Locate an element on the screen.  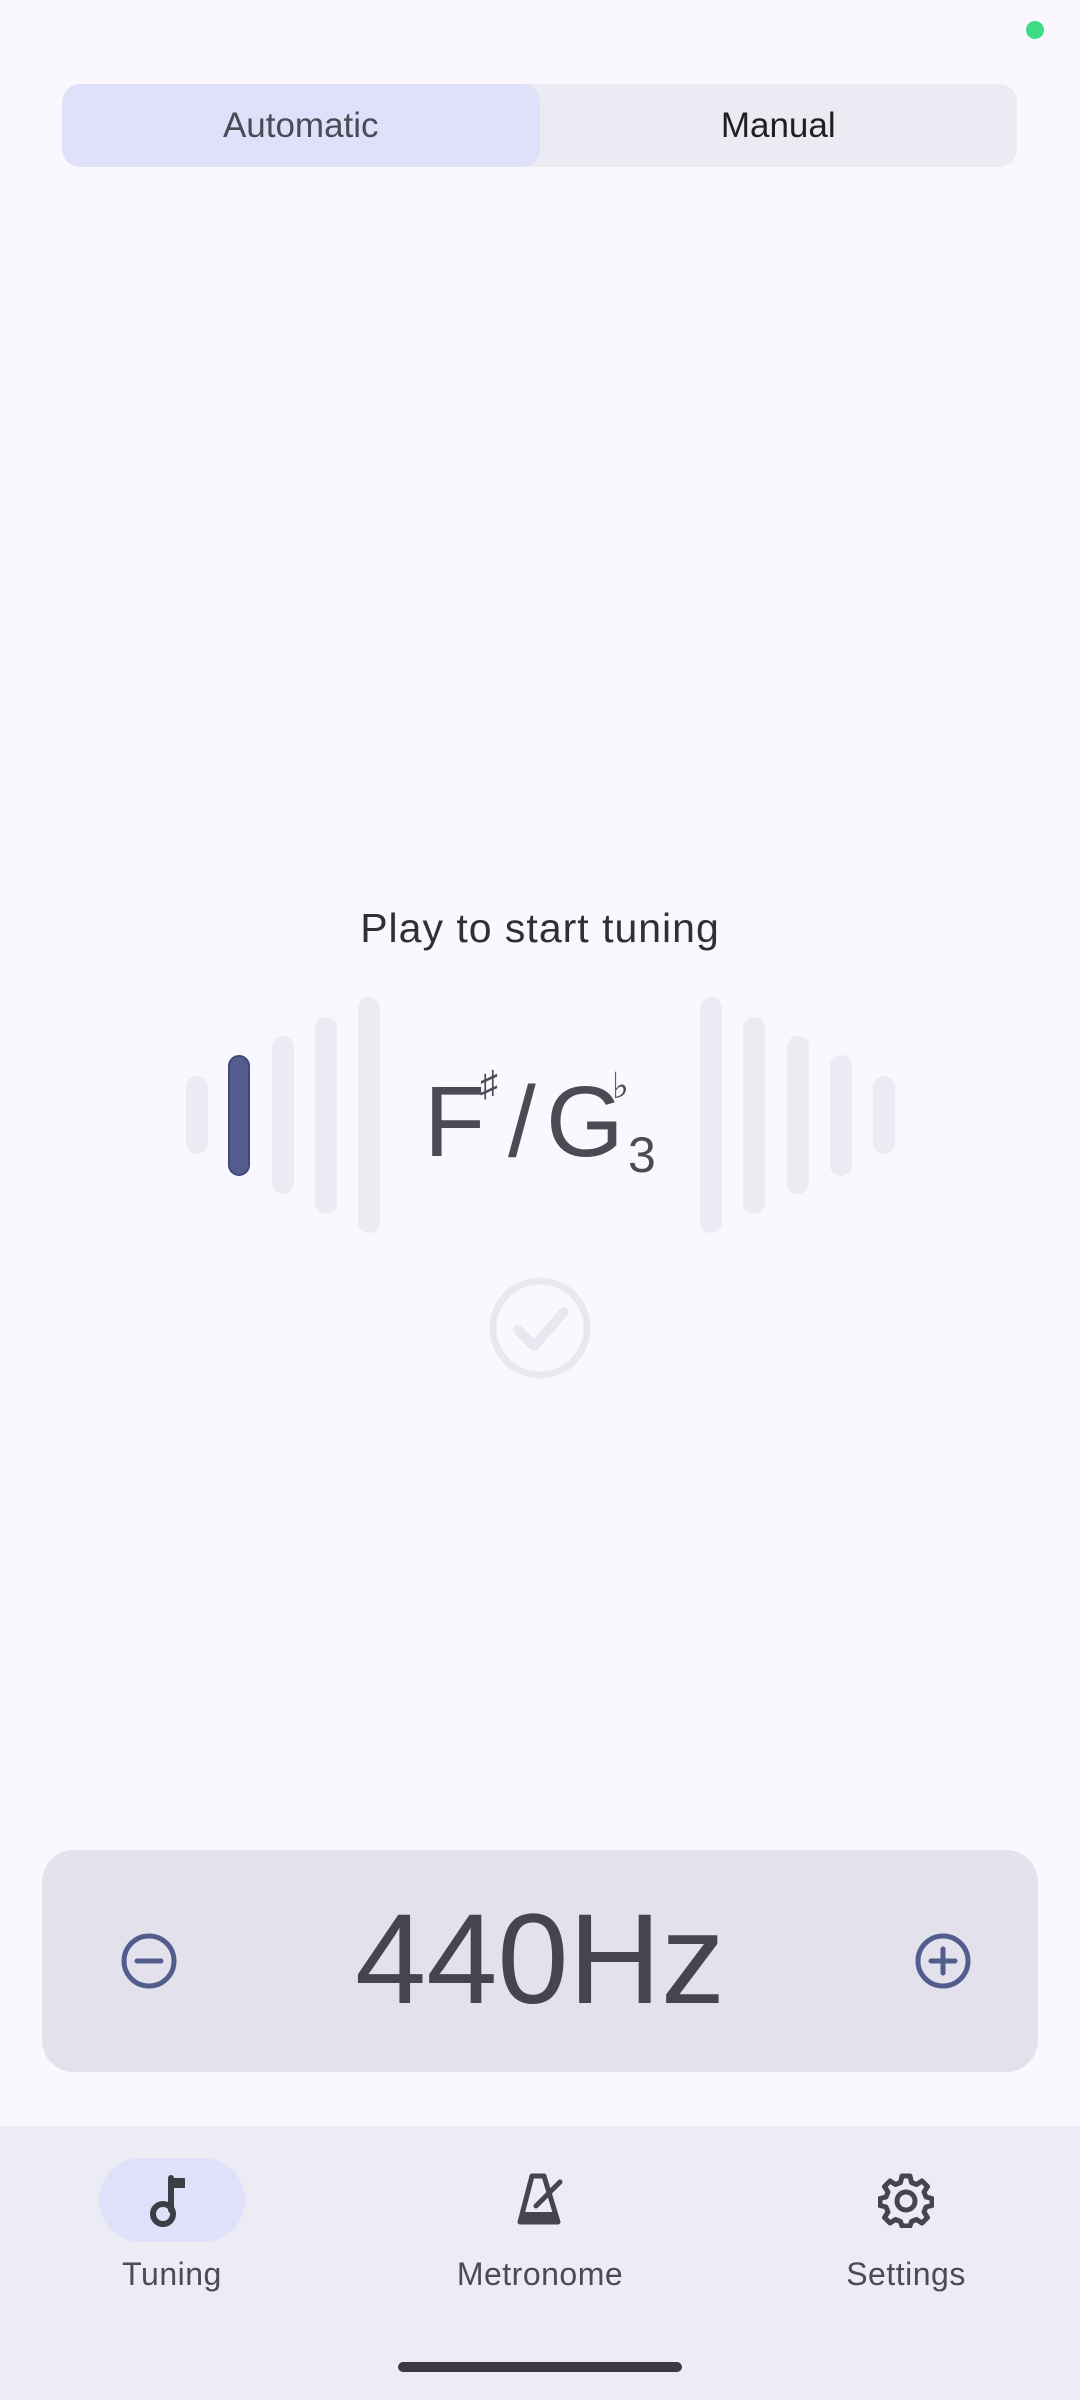
note-octave: 3 is located at coordinates (642, 1155).